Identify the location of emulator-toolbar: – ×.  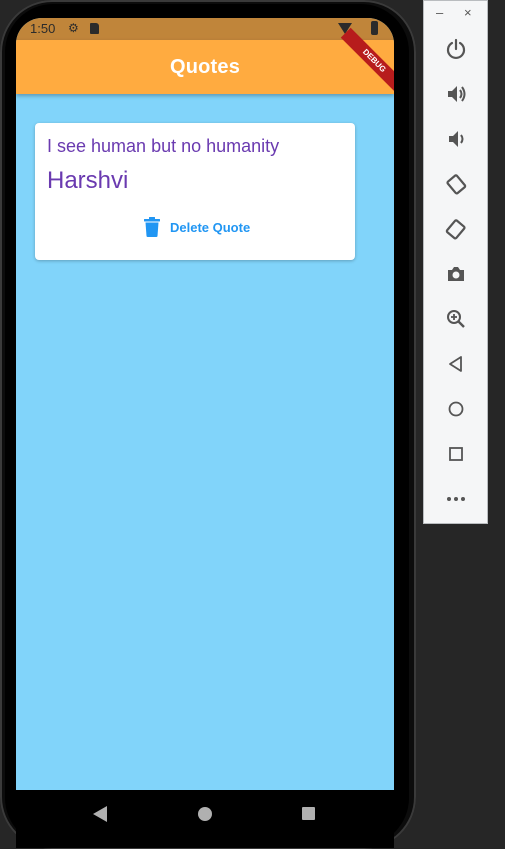
(455, 262).